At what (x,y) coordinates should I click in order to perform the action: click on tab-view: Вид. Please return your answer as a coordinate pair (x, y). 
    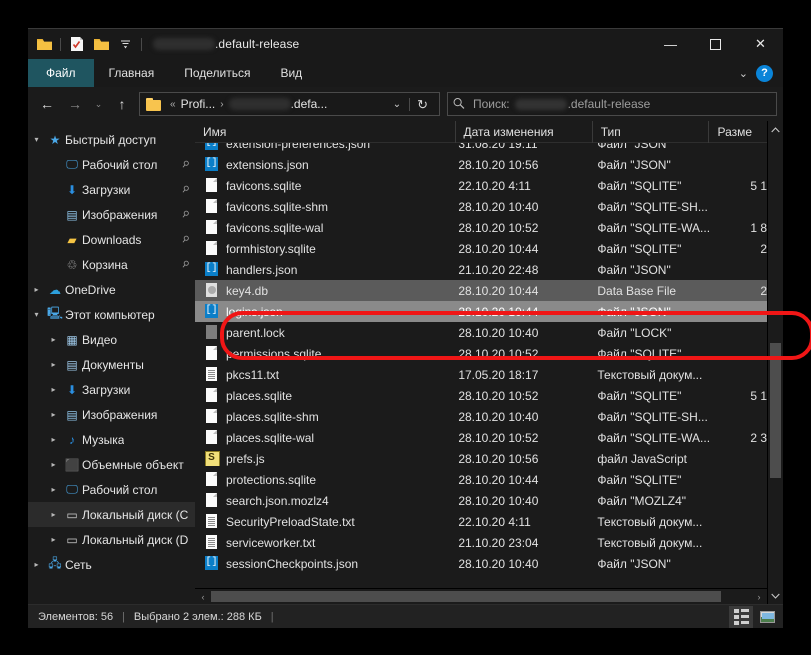
    Looking at the image, I should click on (291, 73).